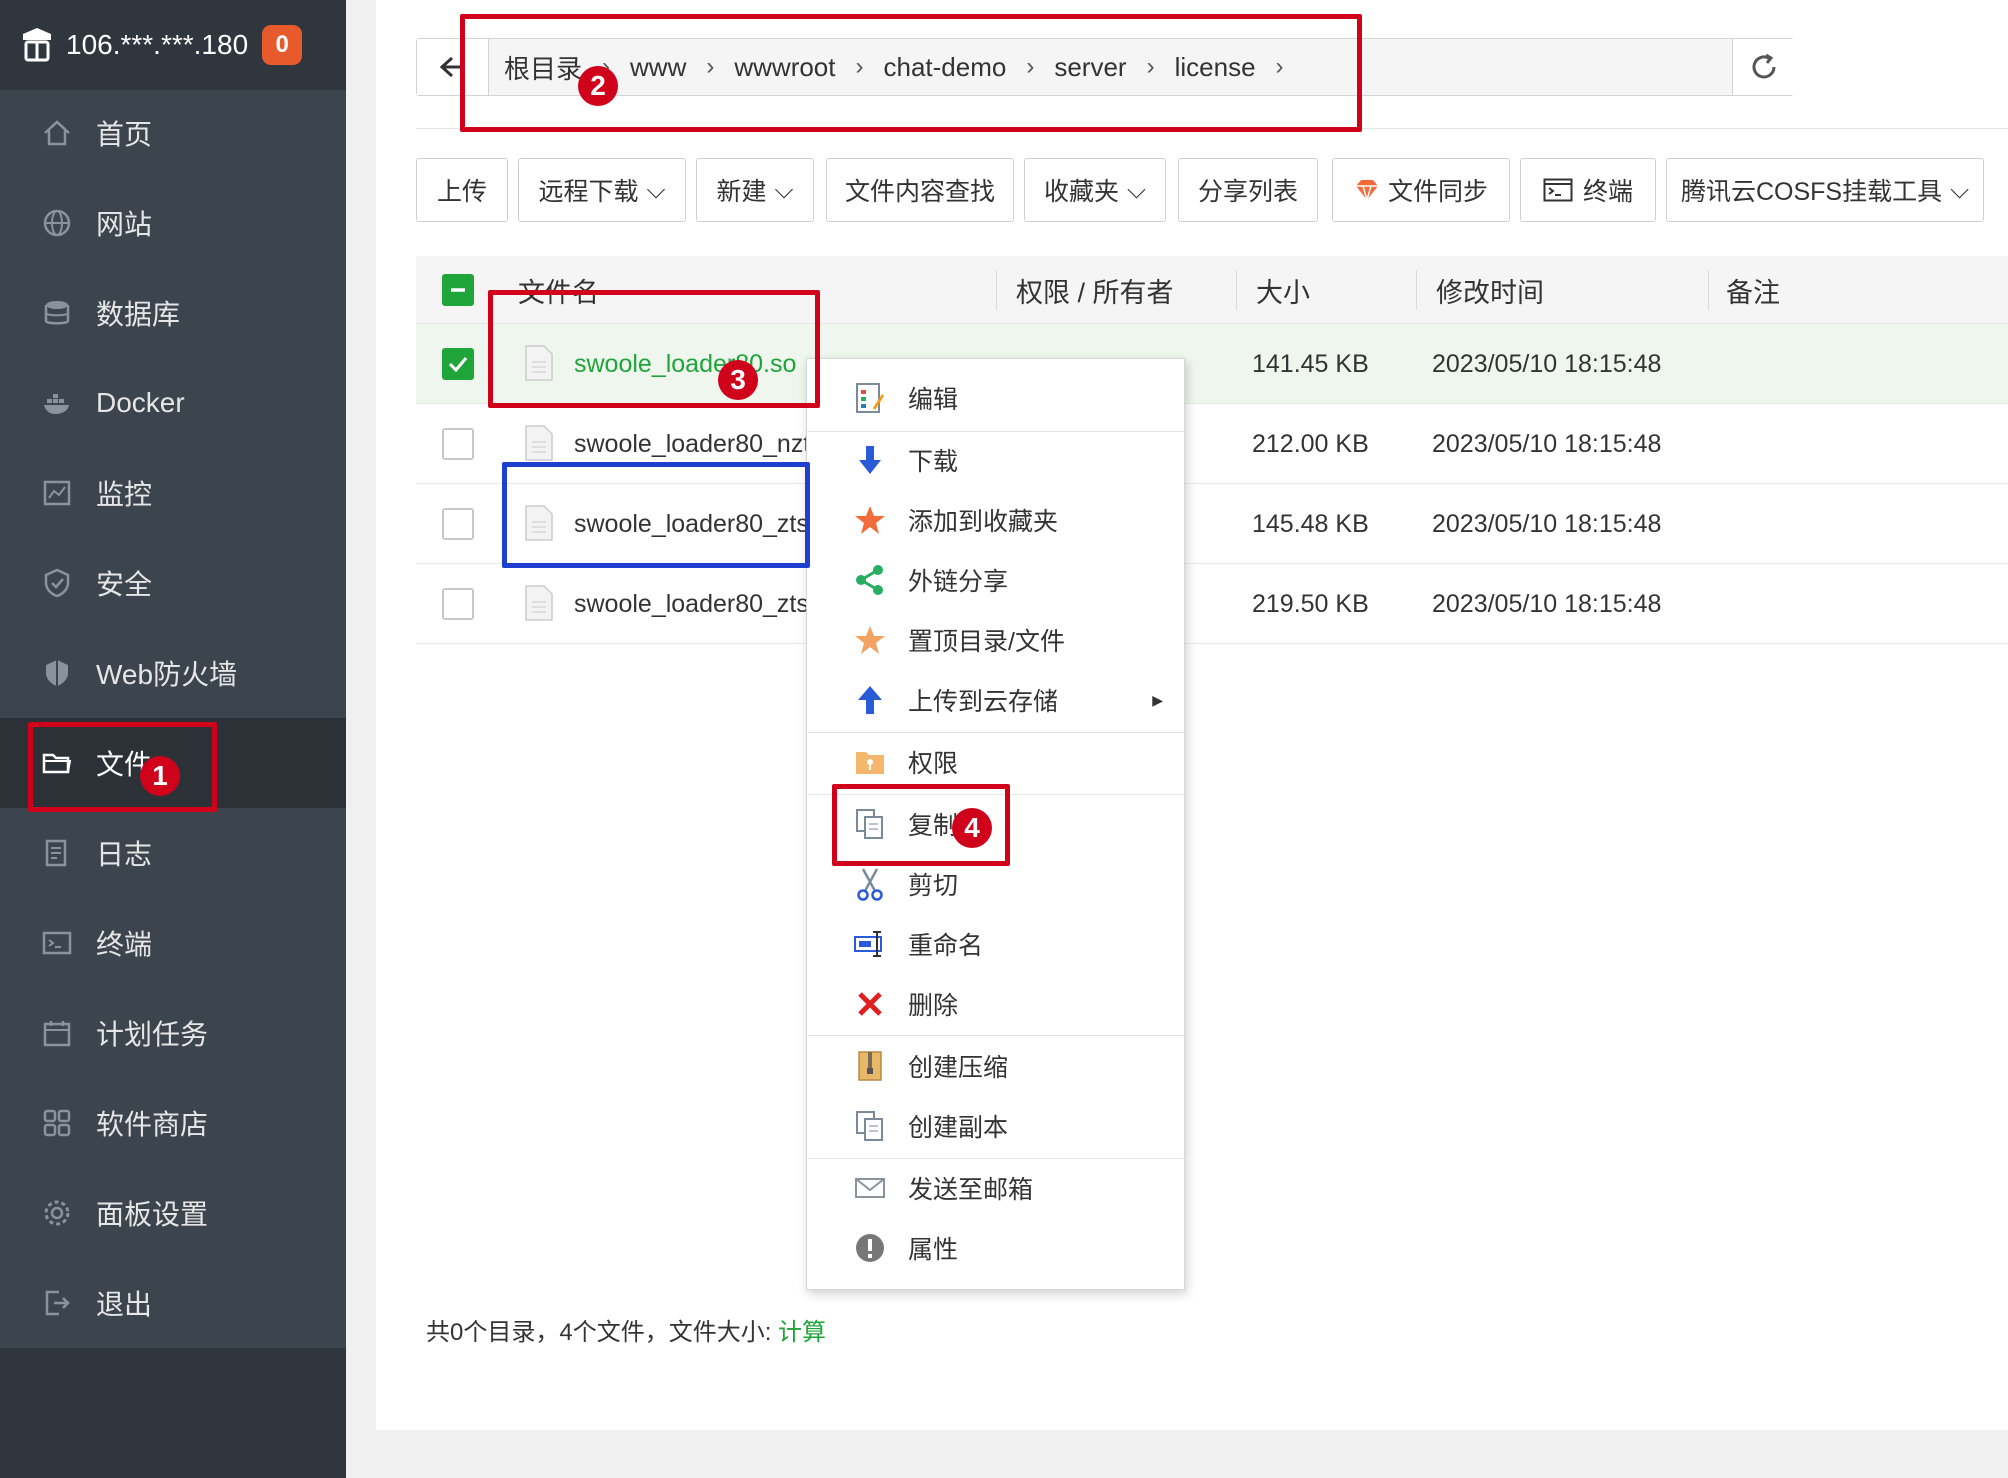 This screenshot has height=1478, width=2008. I want to click on sidebar-item-database: 数据库, so click(173, 313).